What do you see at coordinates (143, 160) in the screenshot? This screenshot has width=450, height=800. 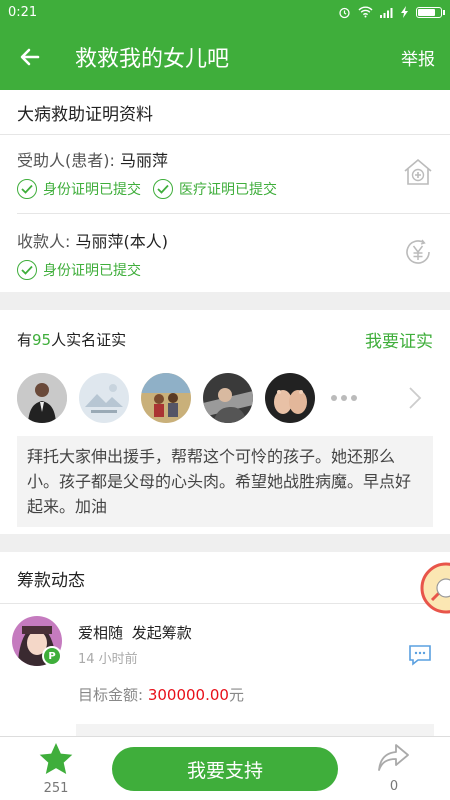 I see `patient-name: 马丽萍` at bounding box center [143, 160].